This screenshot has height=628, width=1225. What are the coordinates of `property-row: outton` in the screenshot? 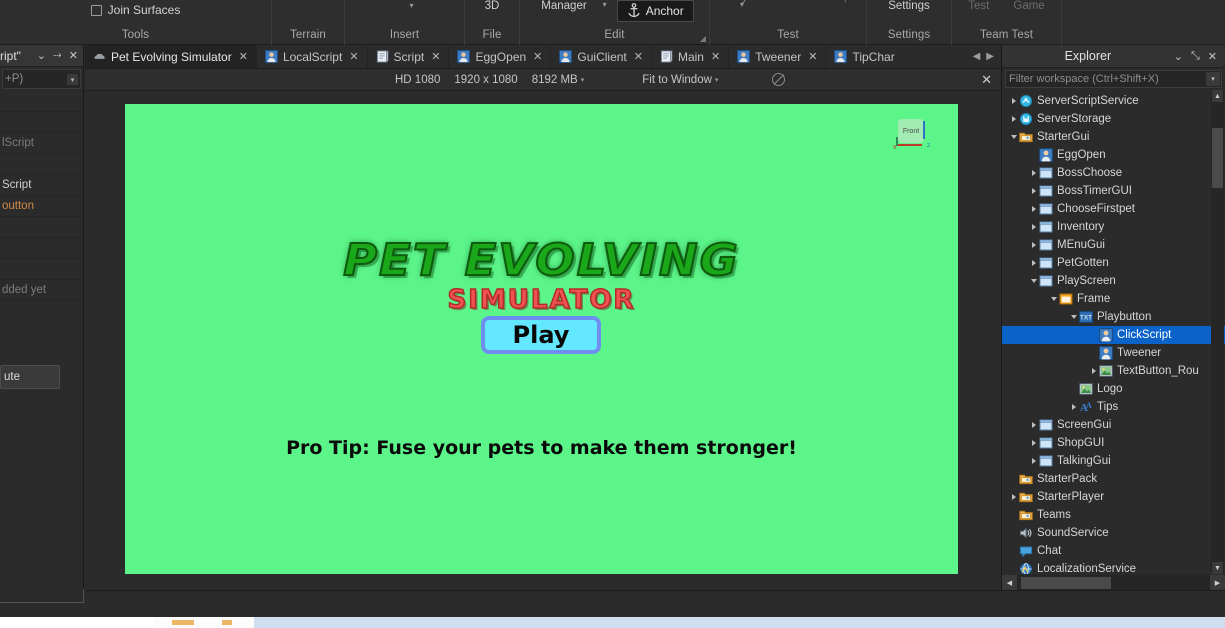 It's located at (41, 206).